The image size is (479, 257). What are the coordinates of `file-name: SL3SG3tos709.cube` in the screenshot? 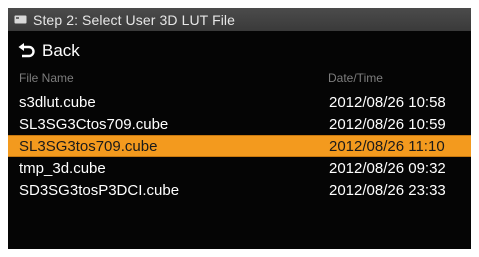 It's located at (88, 146).